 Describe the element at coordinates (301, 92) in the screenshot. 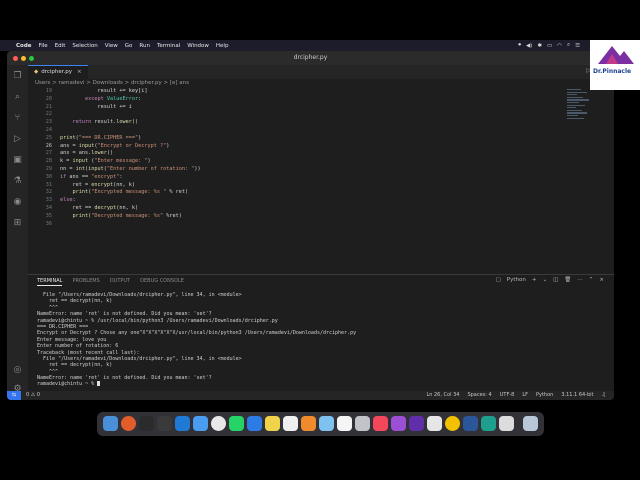

I see `code-line: 19 result += key[i]` at that location.